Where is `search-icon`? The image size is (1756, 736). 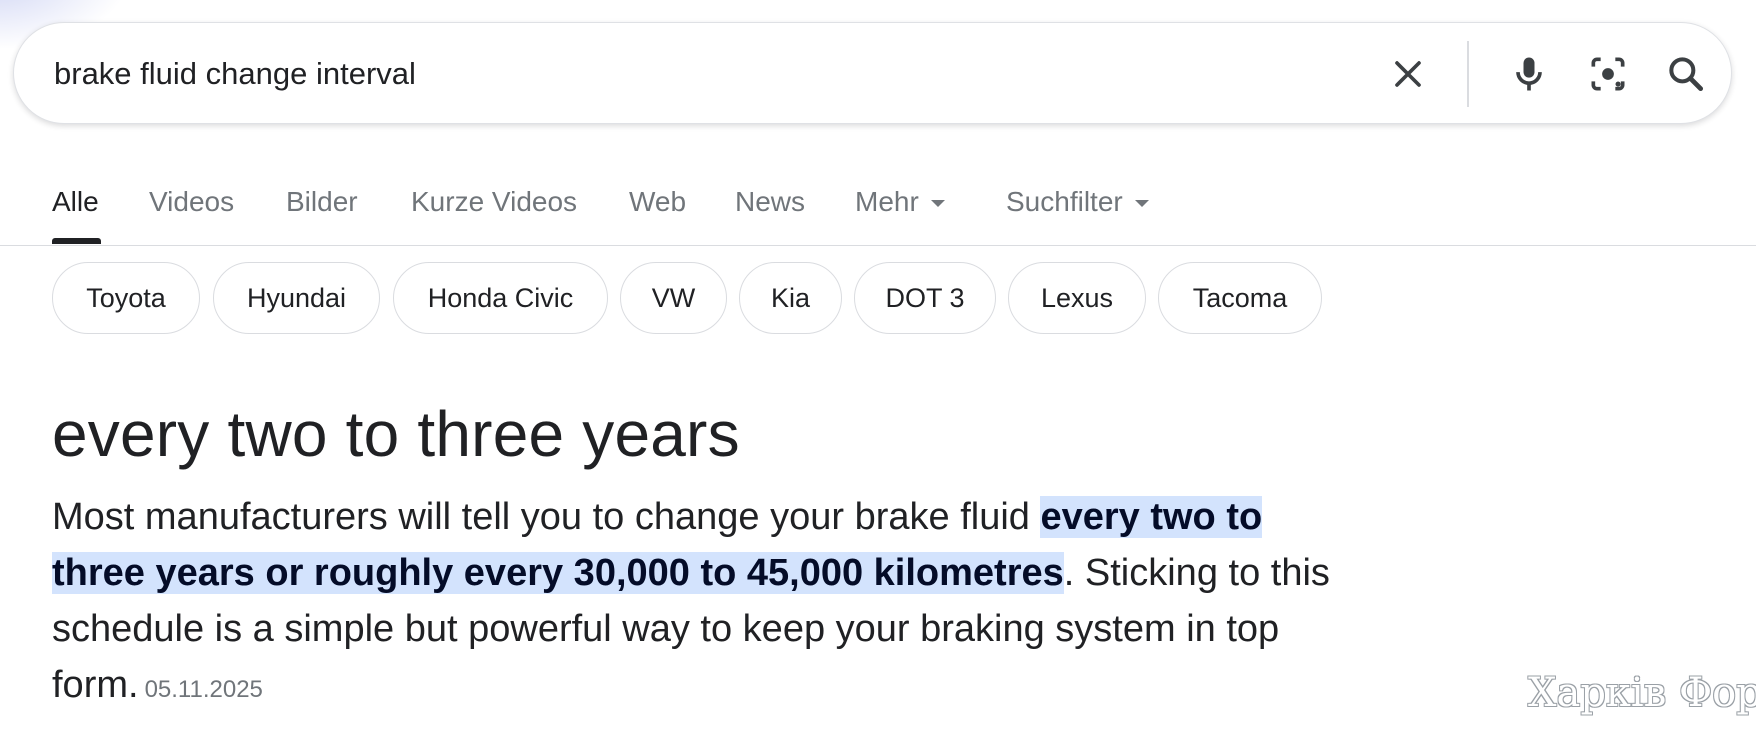
search-icon is located at coordinates (1686, 74).